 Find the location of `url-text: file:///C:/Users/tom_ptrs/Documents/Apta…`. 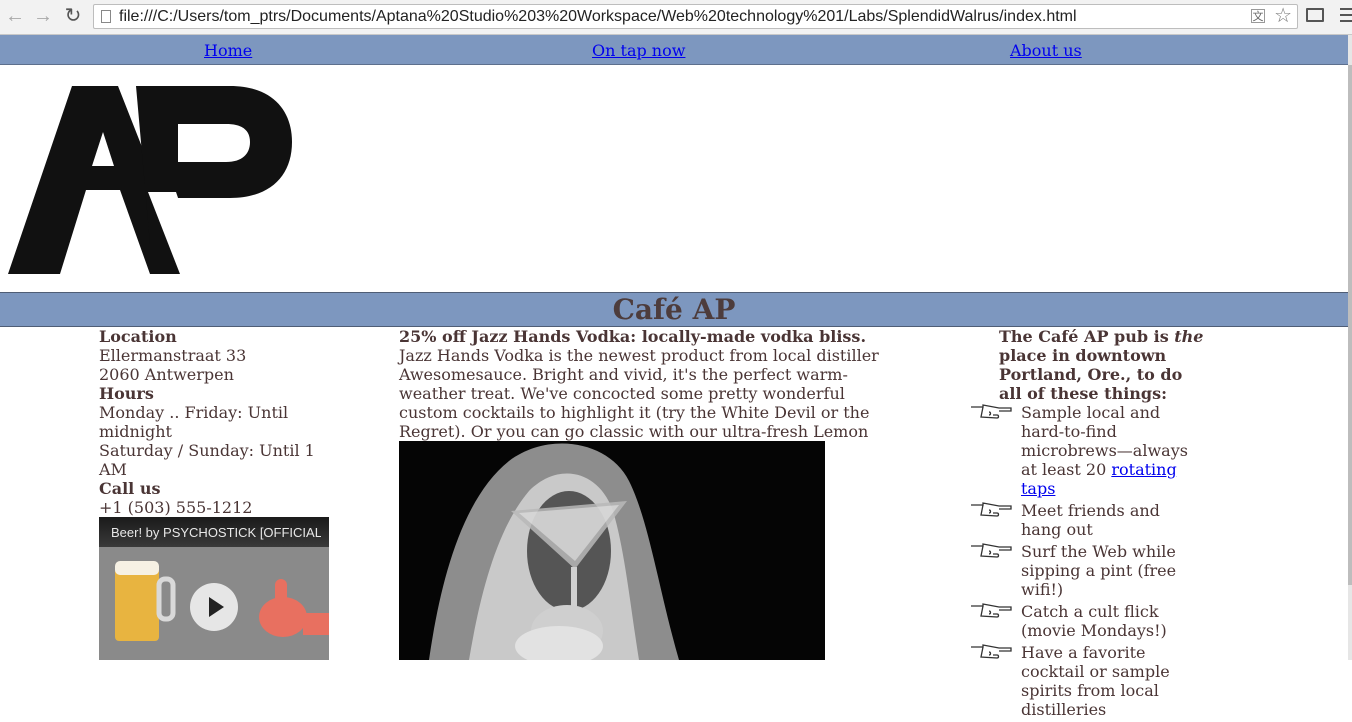

url-text: file:///C:/Users/tom_ptrs/Documents/Apta… is located at coordinates (598, 17).